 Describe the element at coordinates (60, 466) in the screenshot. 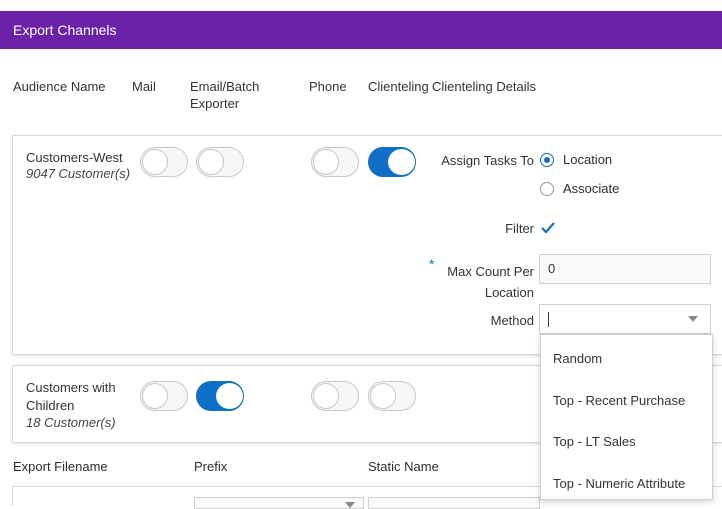

I see `export-filename-label: Export Filename` at that location.